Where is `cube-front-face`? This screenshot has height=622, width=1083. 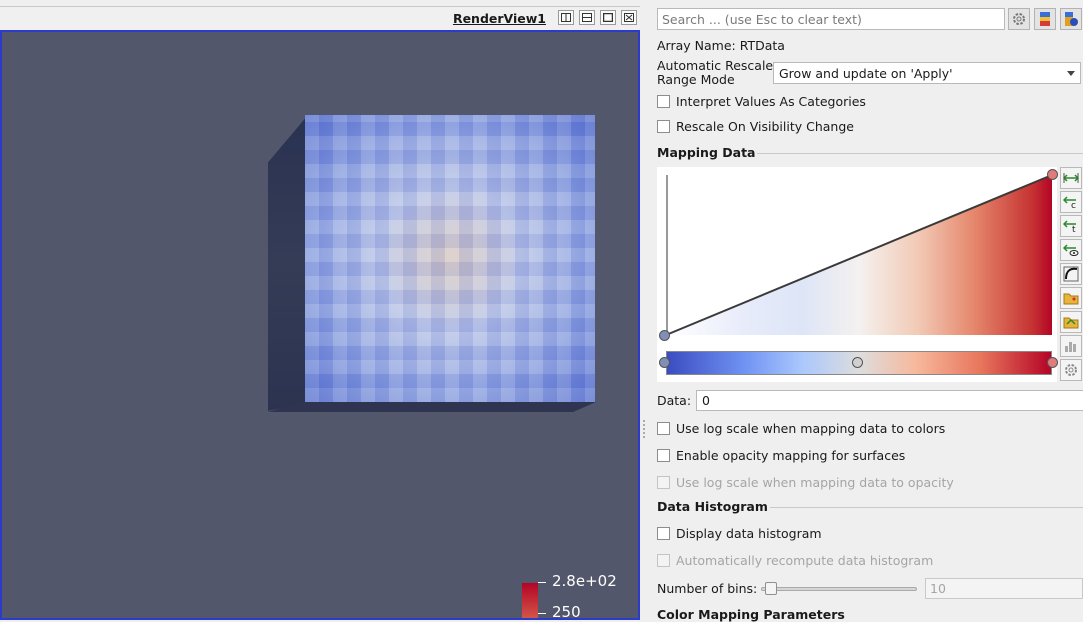
cube-front-face is located at coordinates (450, 258).